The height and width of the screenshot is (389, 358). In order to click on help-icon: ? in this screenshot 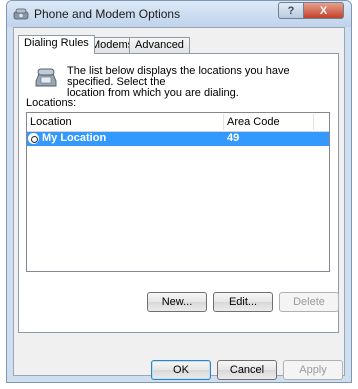, I will do `click(291, 10)`.